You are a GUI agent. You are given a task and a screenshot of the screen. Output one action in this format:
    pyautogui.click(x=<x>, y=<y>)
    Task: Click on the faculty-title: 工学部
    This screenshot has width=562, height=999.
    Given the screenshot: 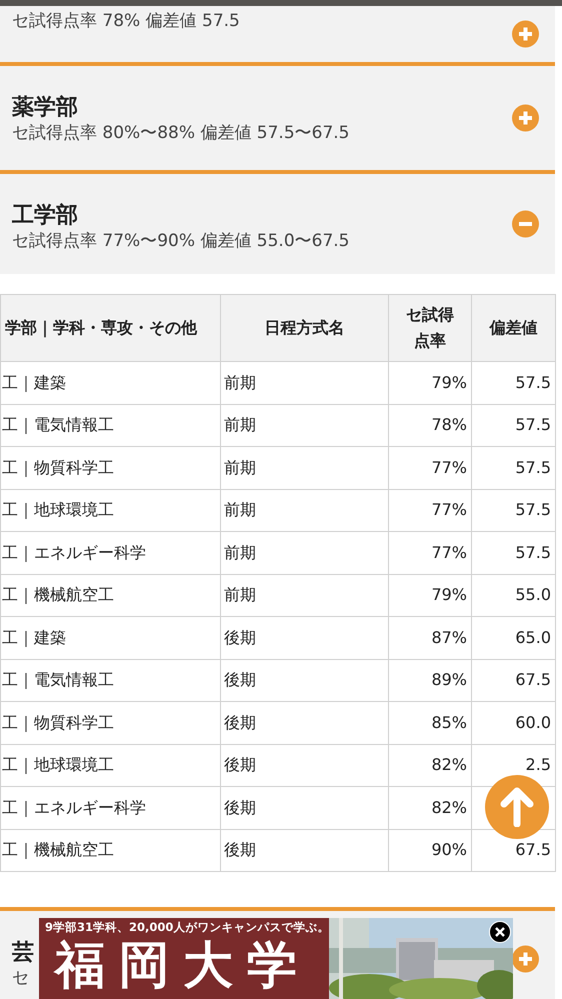 What is the action you would take?
    pyautogui.click(x=44, y=216)
    